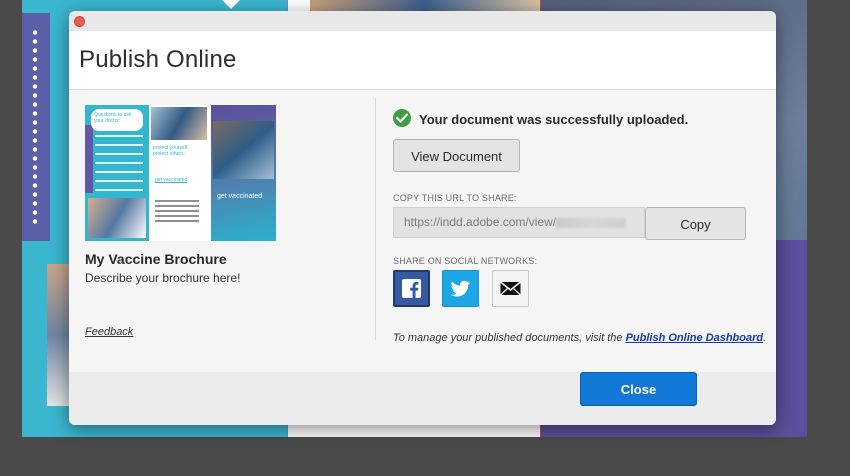  I want to click on dialog-titlebar, so click(422, 21).